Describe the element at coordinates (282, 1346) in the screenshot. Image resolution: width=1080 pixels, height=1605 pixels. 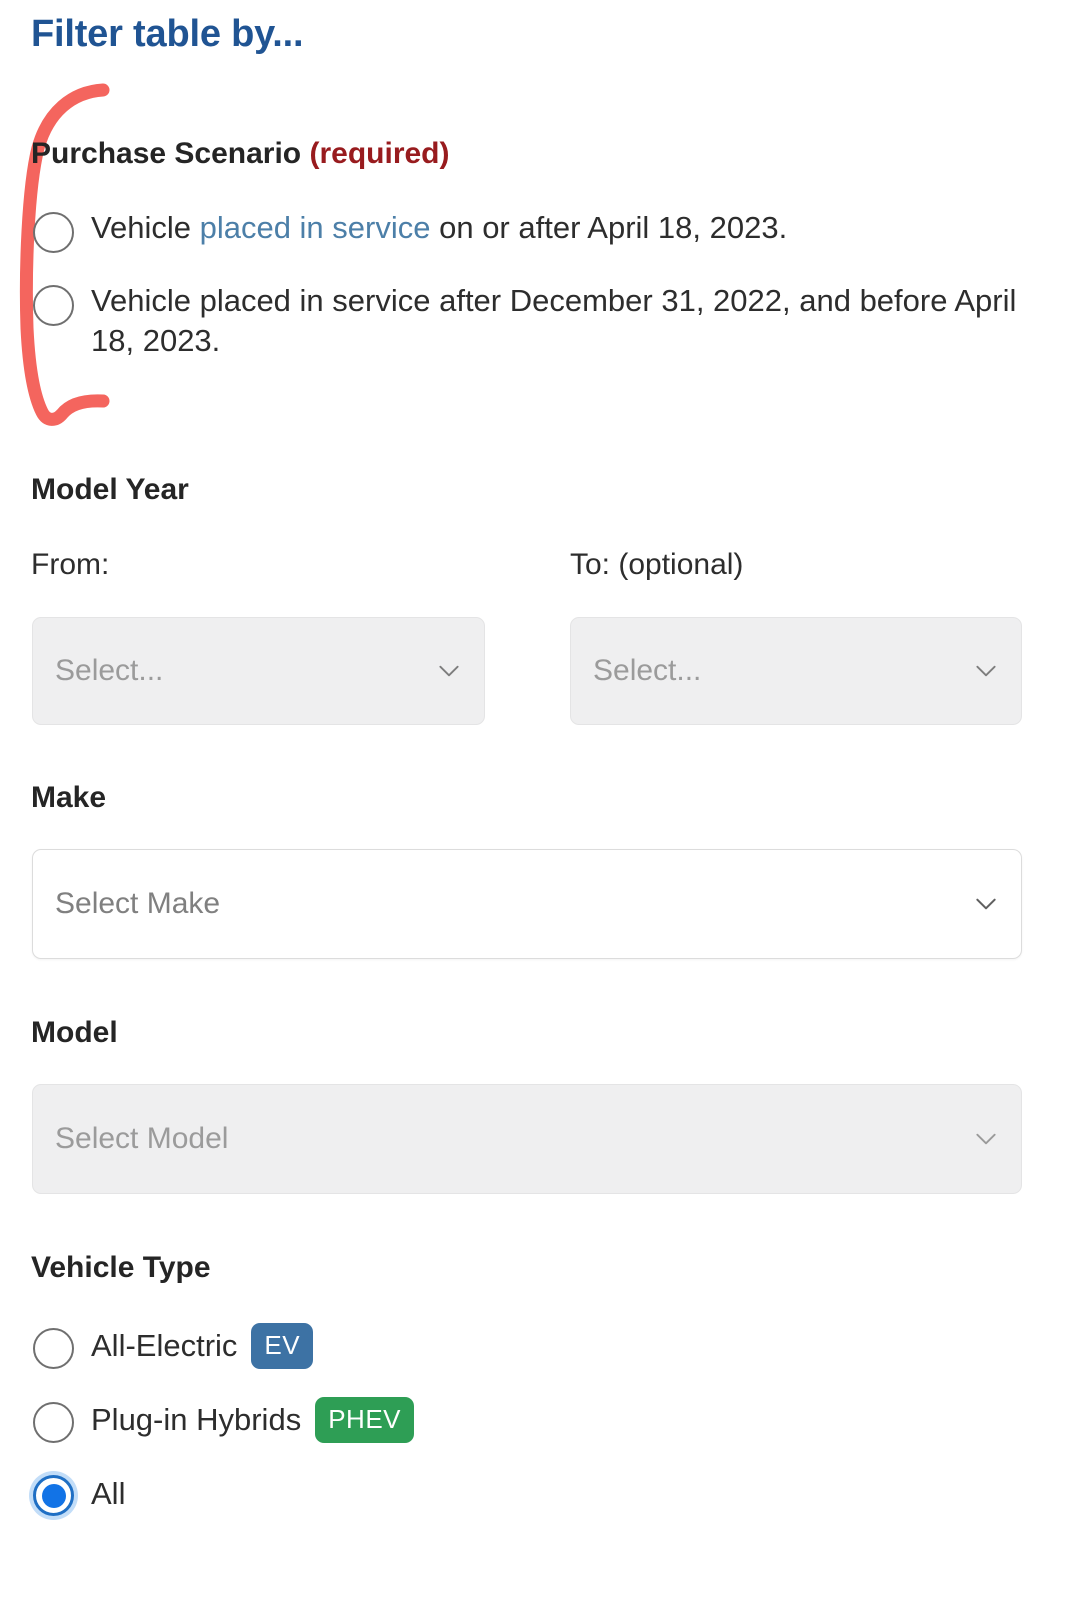
I see `ev-badge: EV` at that location.